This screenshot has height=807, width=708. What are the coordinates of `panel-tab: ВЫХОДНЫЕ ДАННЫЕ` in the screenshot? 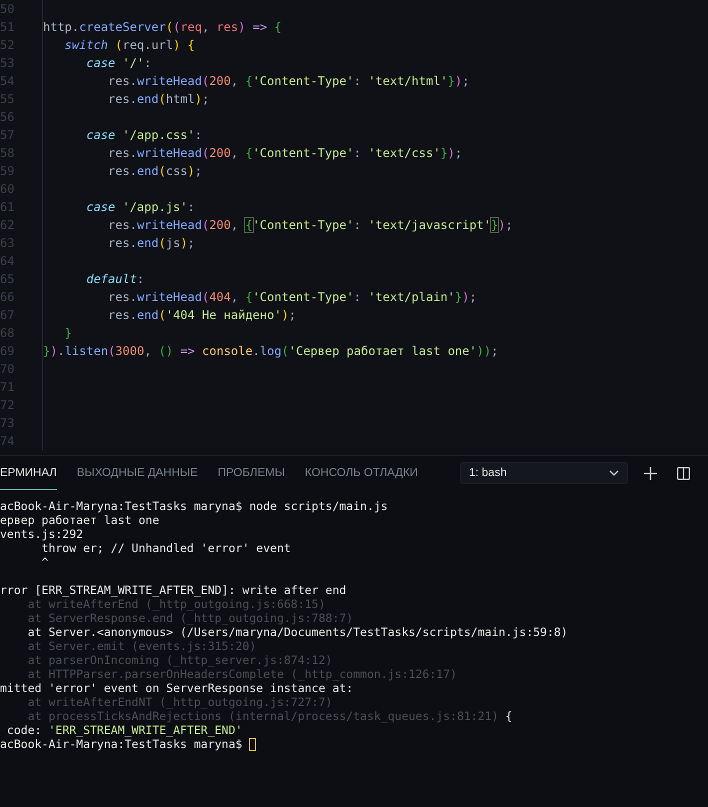 It's located at (137, 473).